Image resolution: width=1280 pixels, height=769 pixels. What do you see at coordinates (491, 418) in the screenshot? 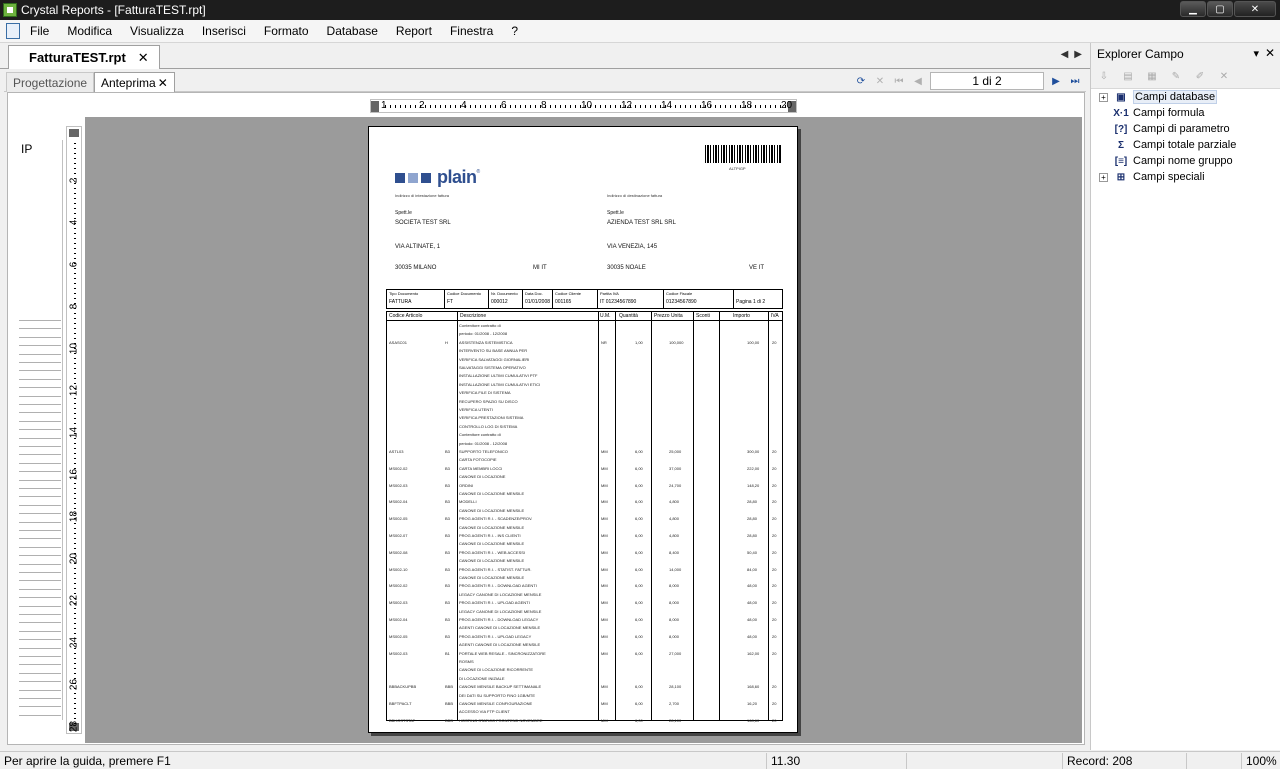
I see `row-desc: VERIFICA PRESTAZIONI SISTEMA` at bounding box center [491, 418].